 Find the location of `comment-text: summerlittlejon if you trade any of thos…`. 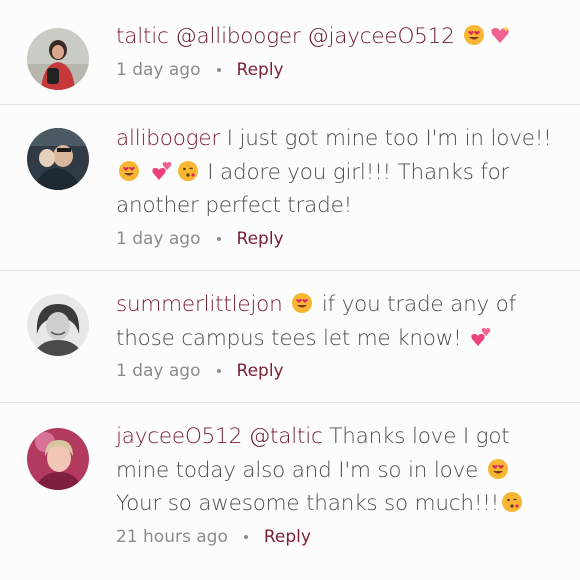

comment-text: summerlittlejon if you trade any of thos… is located at coordinates (336, 321).